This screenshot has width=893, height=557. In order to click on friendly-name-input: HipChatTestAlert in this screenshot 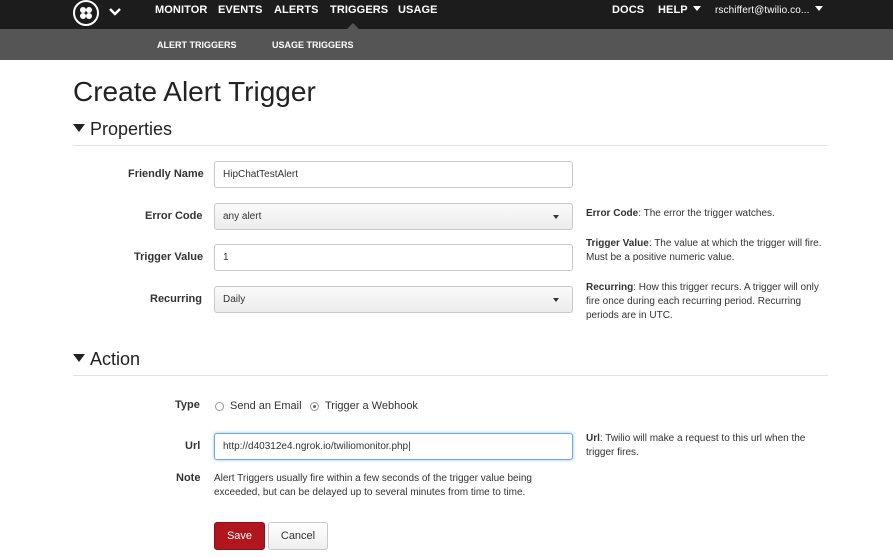, I will do `click(393, 174)`.